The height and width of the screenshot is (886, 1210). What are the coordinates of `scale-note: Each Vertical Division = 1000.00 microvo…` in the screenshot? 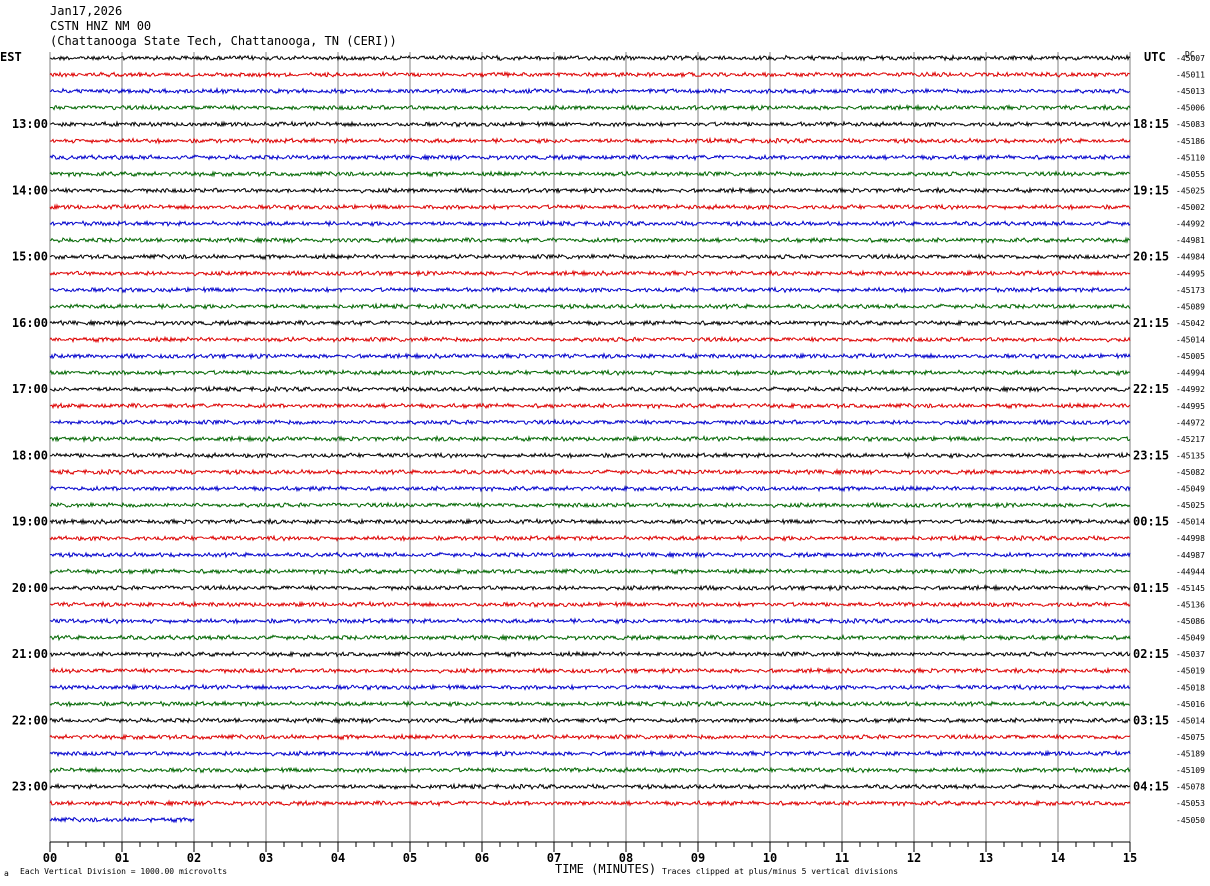 It's located at (124, 871).